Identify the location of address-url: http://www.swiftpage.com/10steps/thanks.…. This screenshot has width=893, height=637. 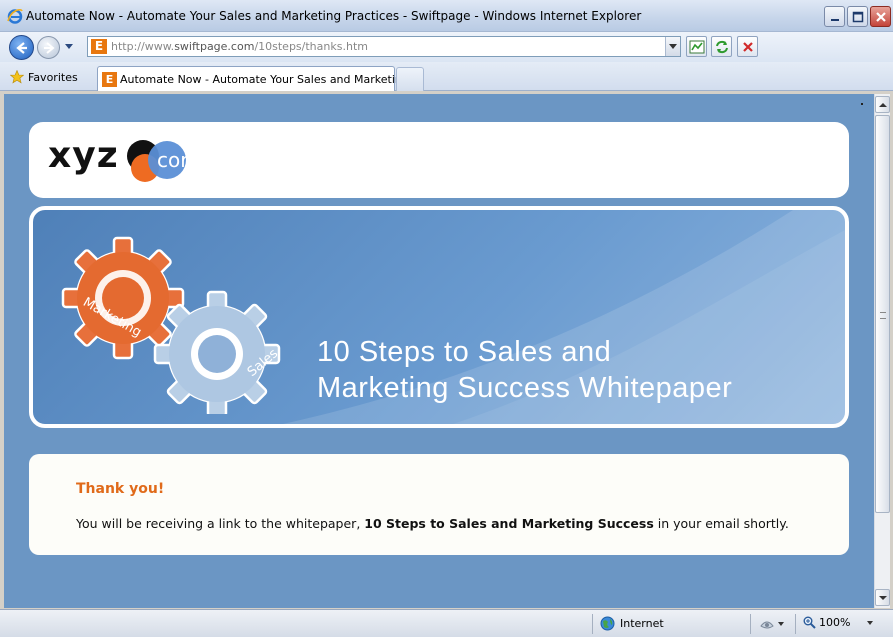
(239, 46).